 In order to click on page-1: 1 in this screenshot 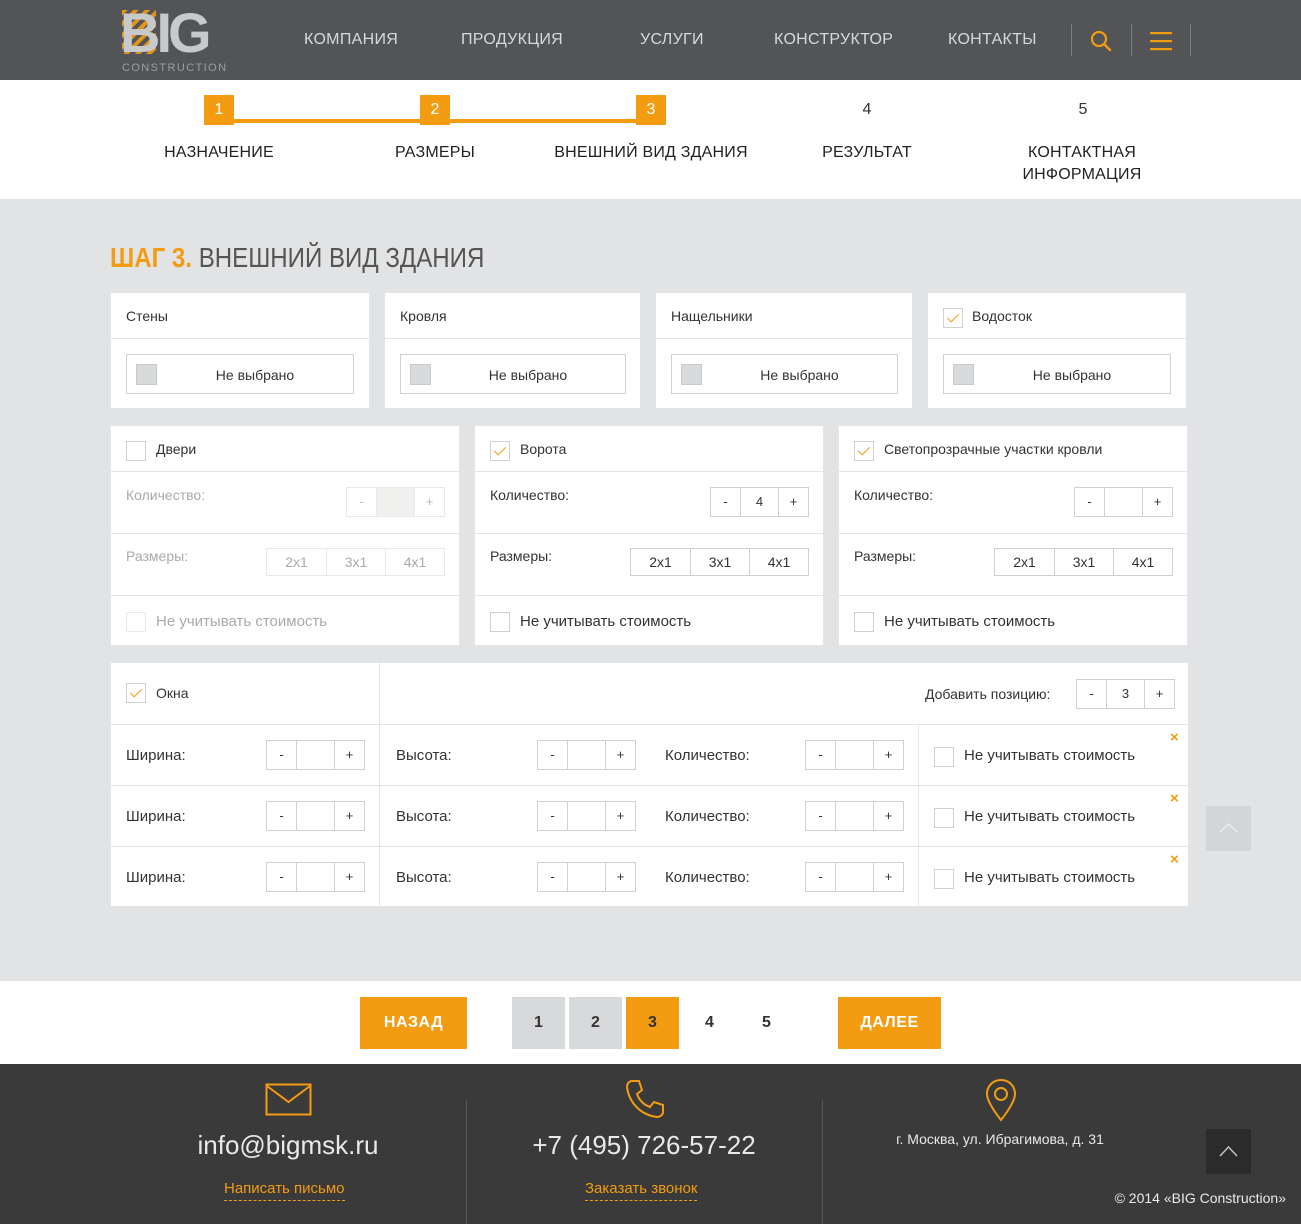, I will do `click(538, 1023)`.